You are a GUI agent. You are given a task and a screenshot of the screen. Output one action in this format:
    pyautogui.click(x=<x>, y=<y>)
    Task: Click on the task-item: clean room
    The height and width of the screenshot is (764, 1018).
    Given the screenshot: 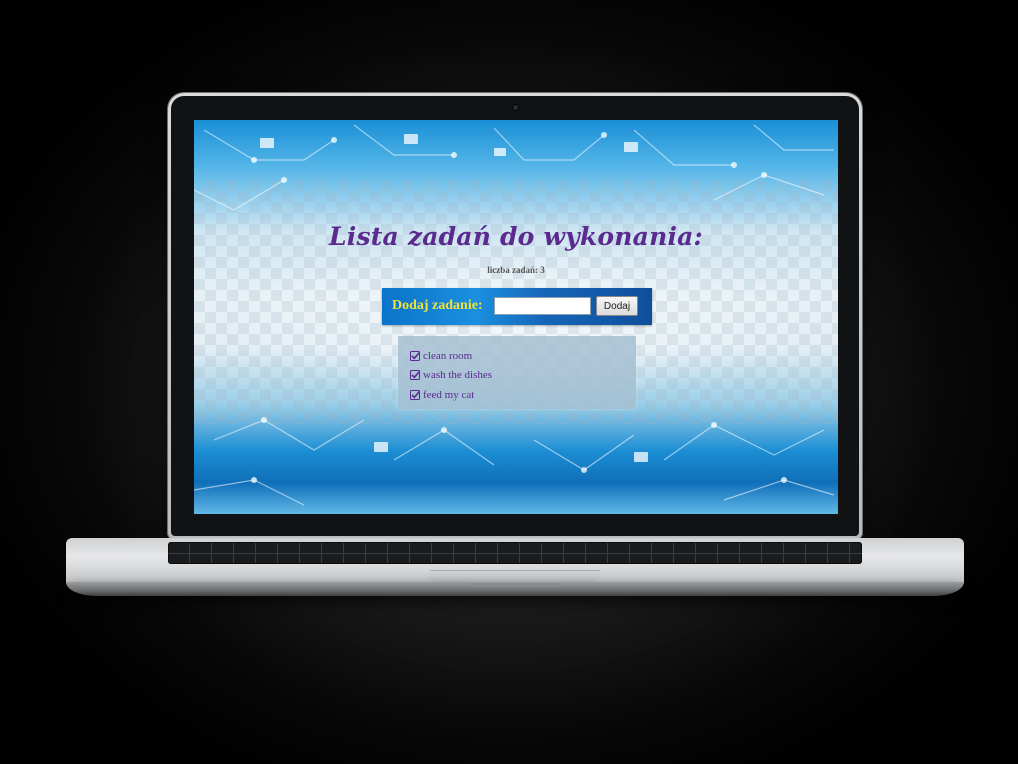 What is the action you would take?
    pyautogui.click(x=451, y=356)
    